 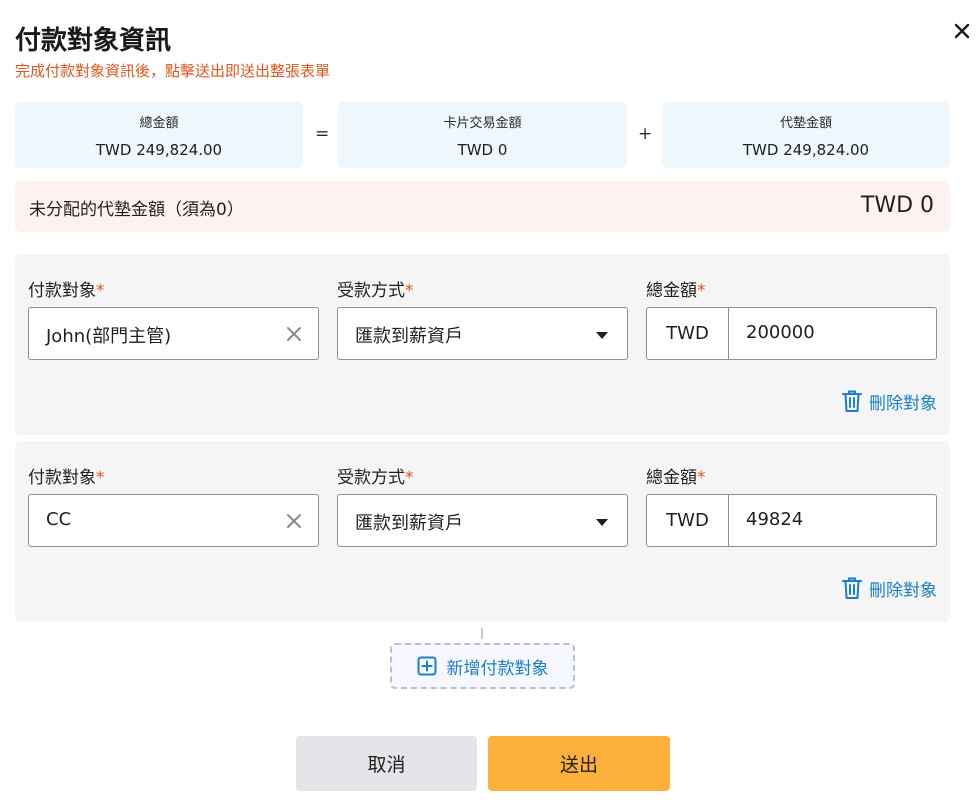 I want to click on add-payee-button: 新增付款對象, so click(x=482, y=666).